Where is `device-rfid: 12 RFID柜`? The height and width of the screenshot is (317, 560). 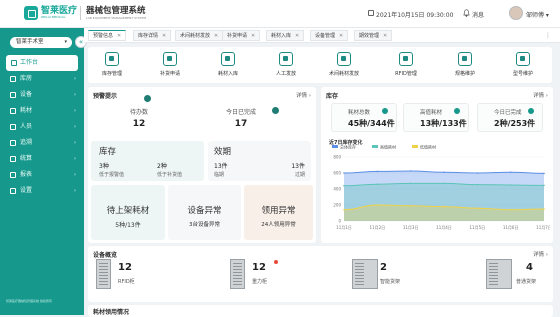 device-rfid: 12 RFID柜 is located at coordinates (138, 275).